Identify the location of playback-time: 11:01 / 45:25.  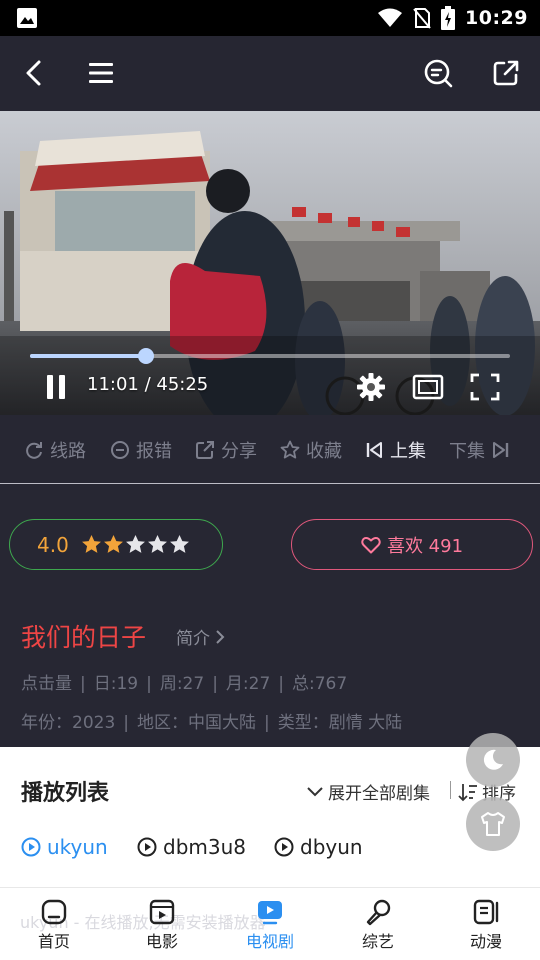
(148, 384).